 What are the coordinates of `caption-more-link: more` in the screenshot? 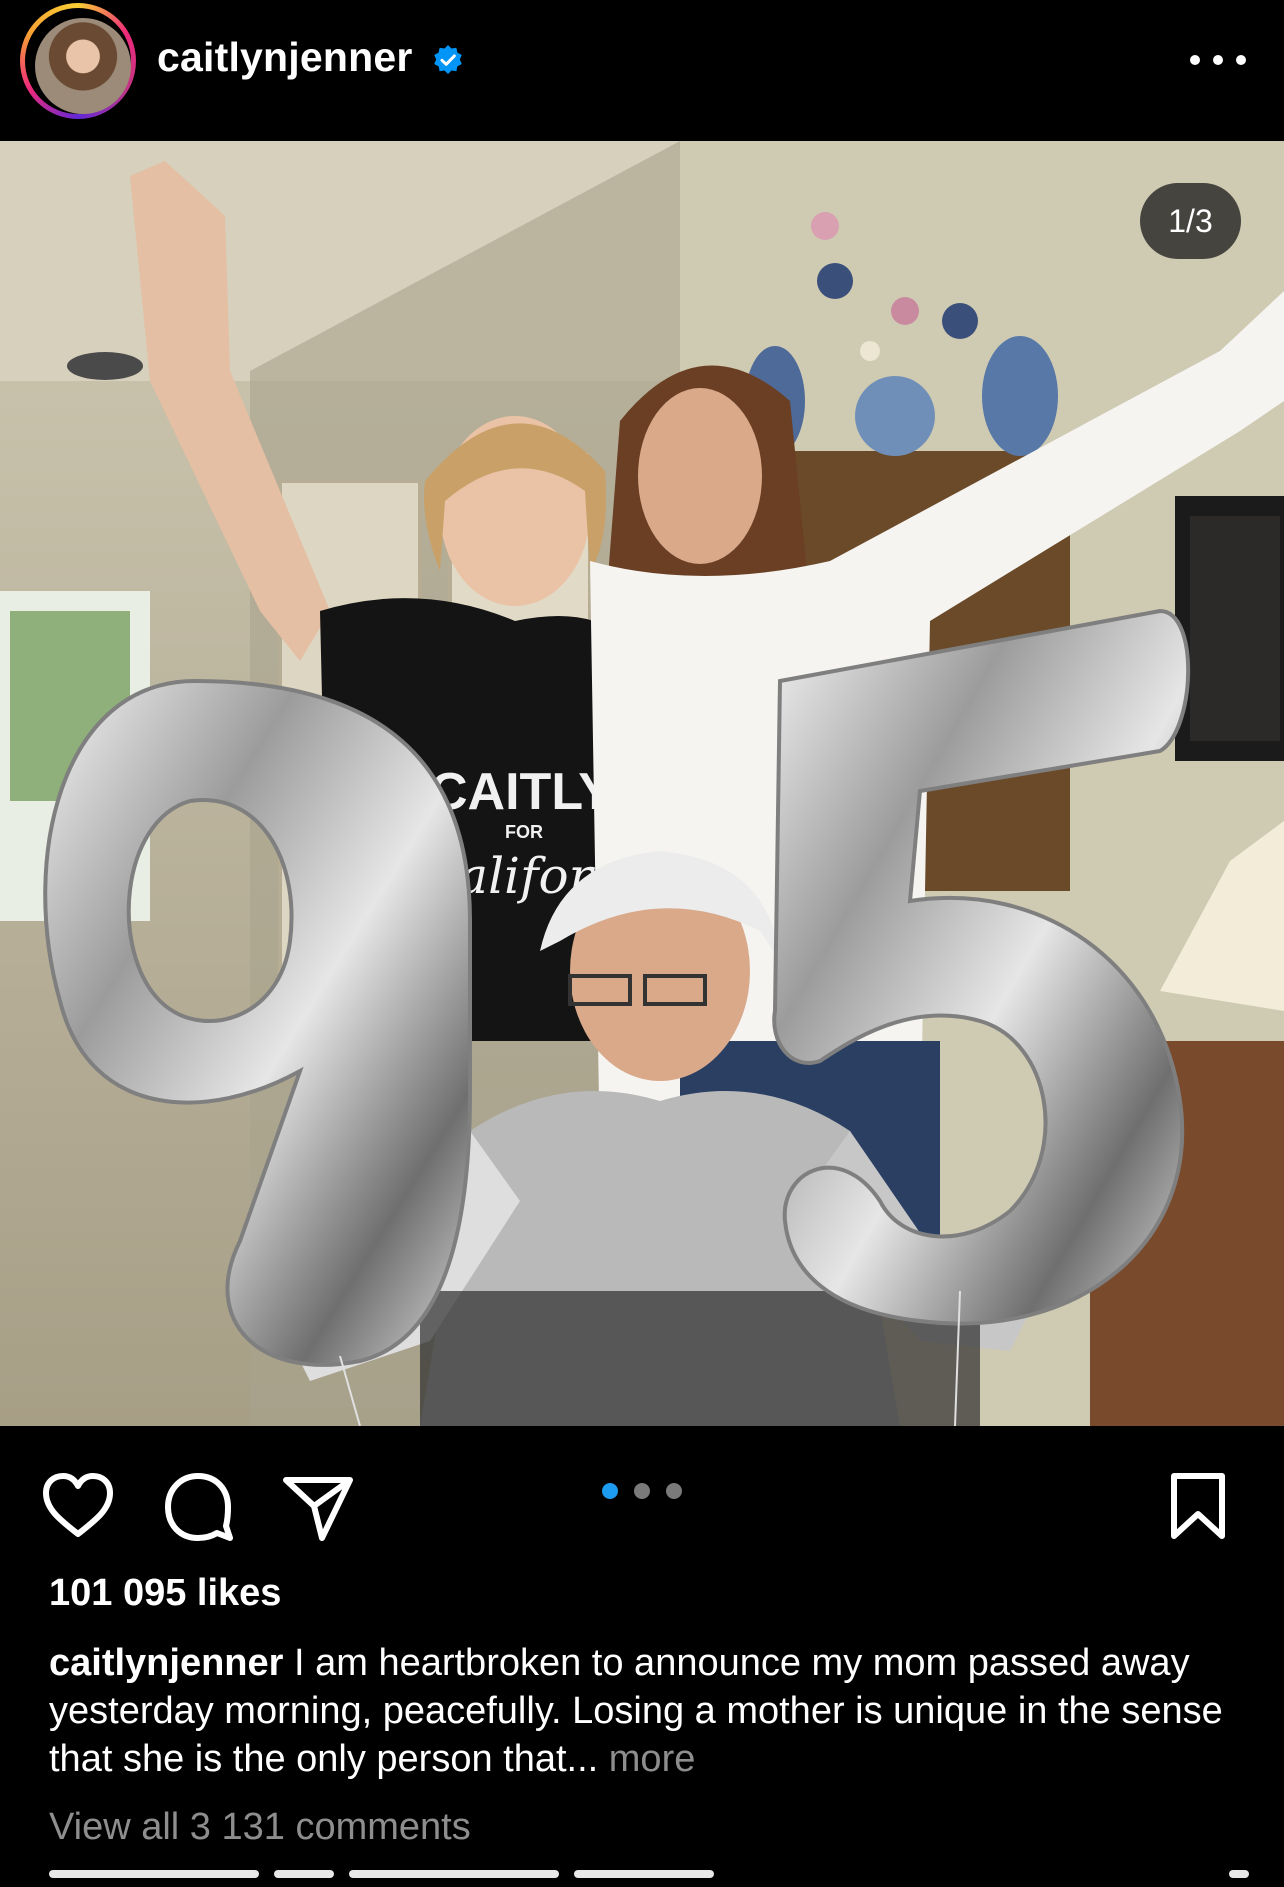 It's located at (652, 1759).